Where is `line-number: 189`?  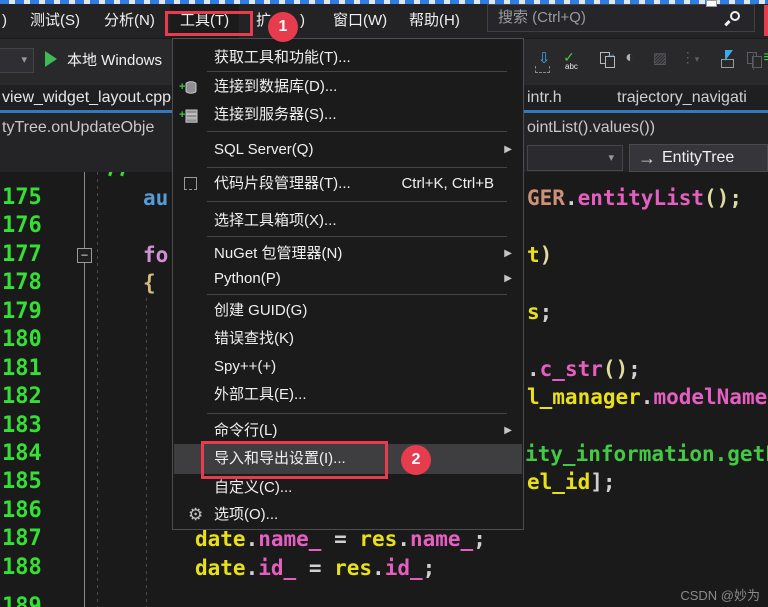
line-number: 189 is located at coordinates (22, 600).